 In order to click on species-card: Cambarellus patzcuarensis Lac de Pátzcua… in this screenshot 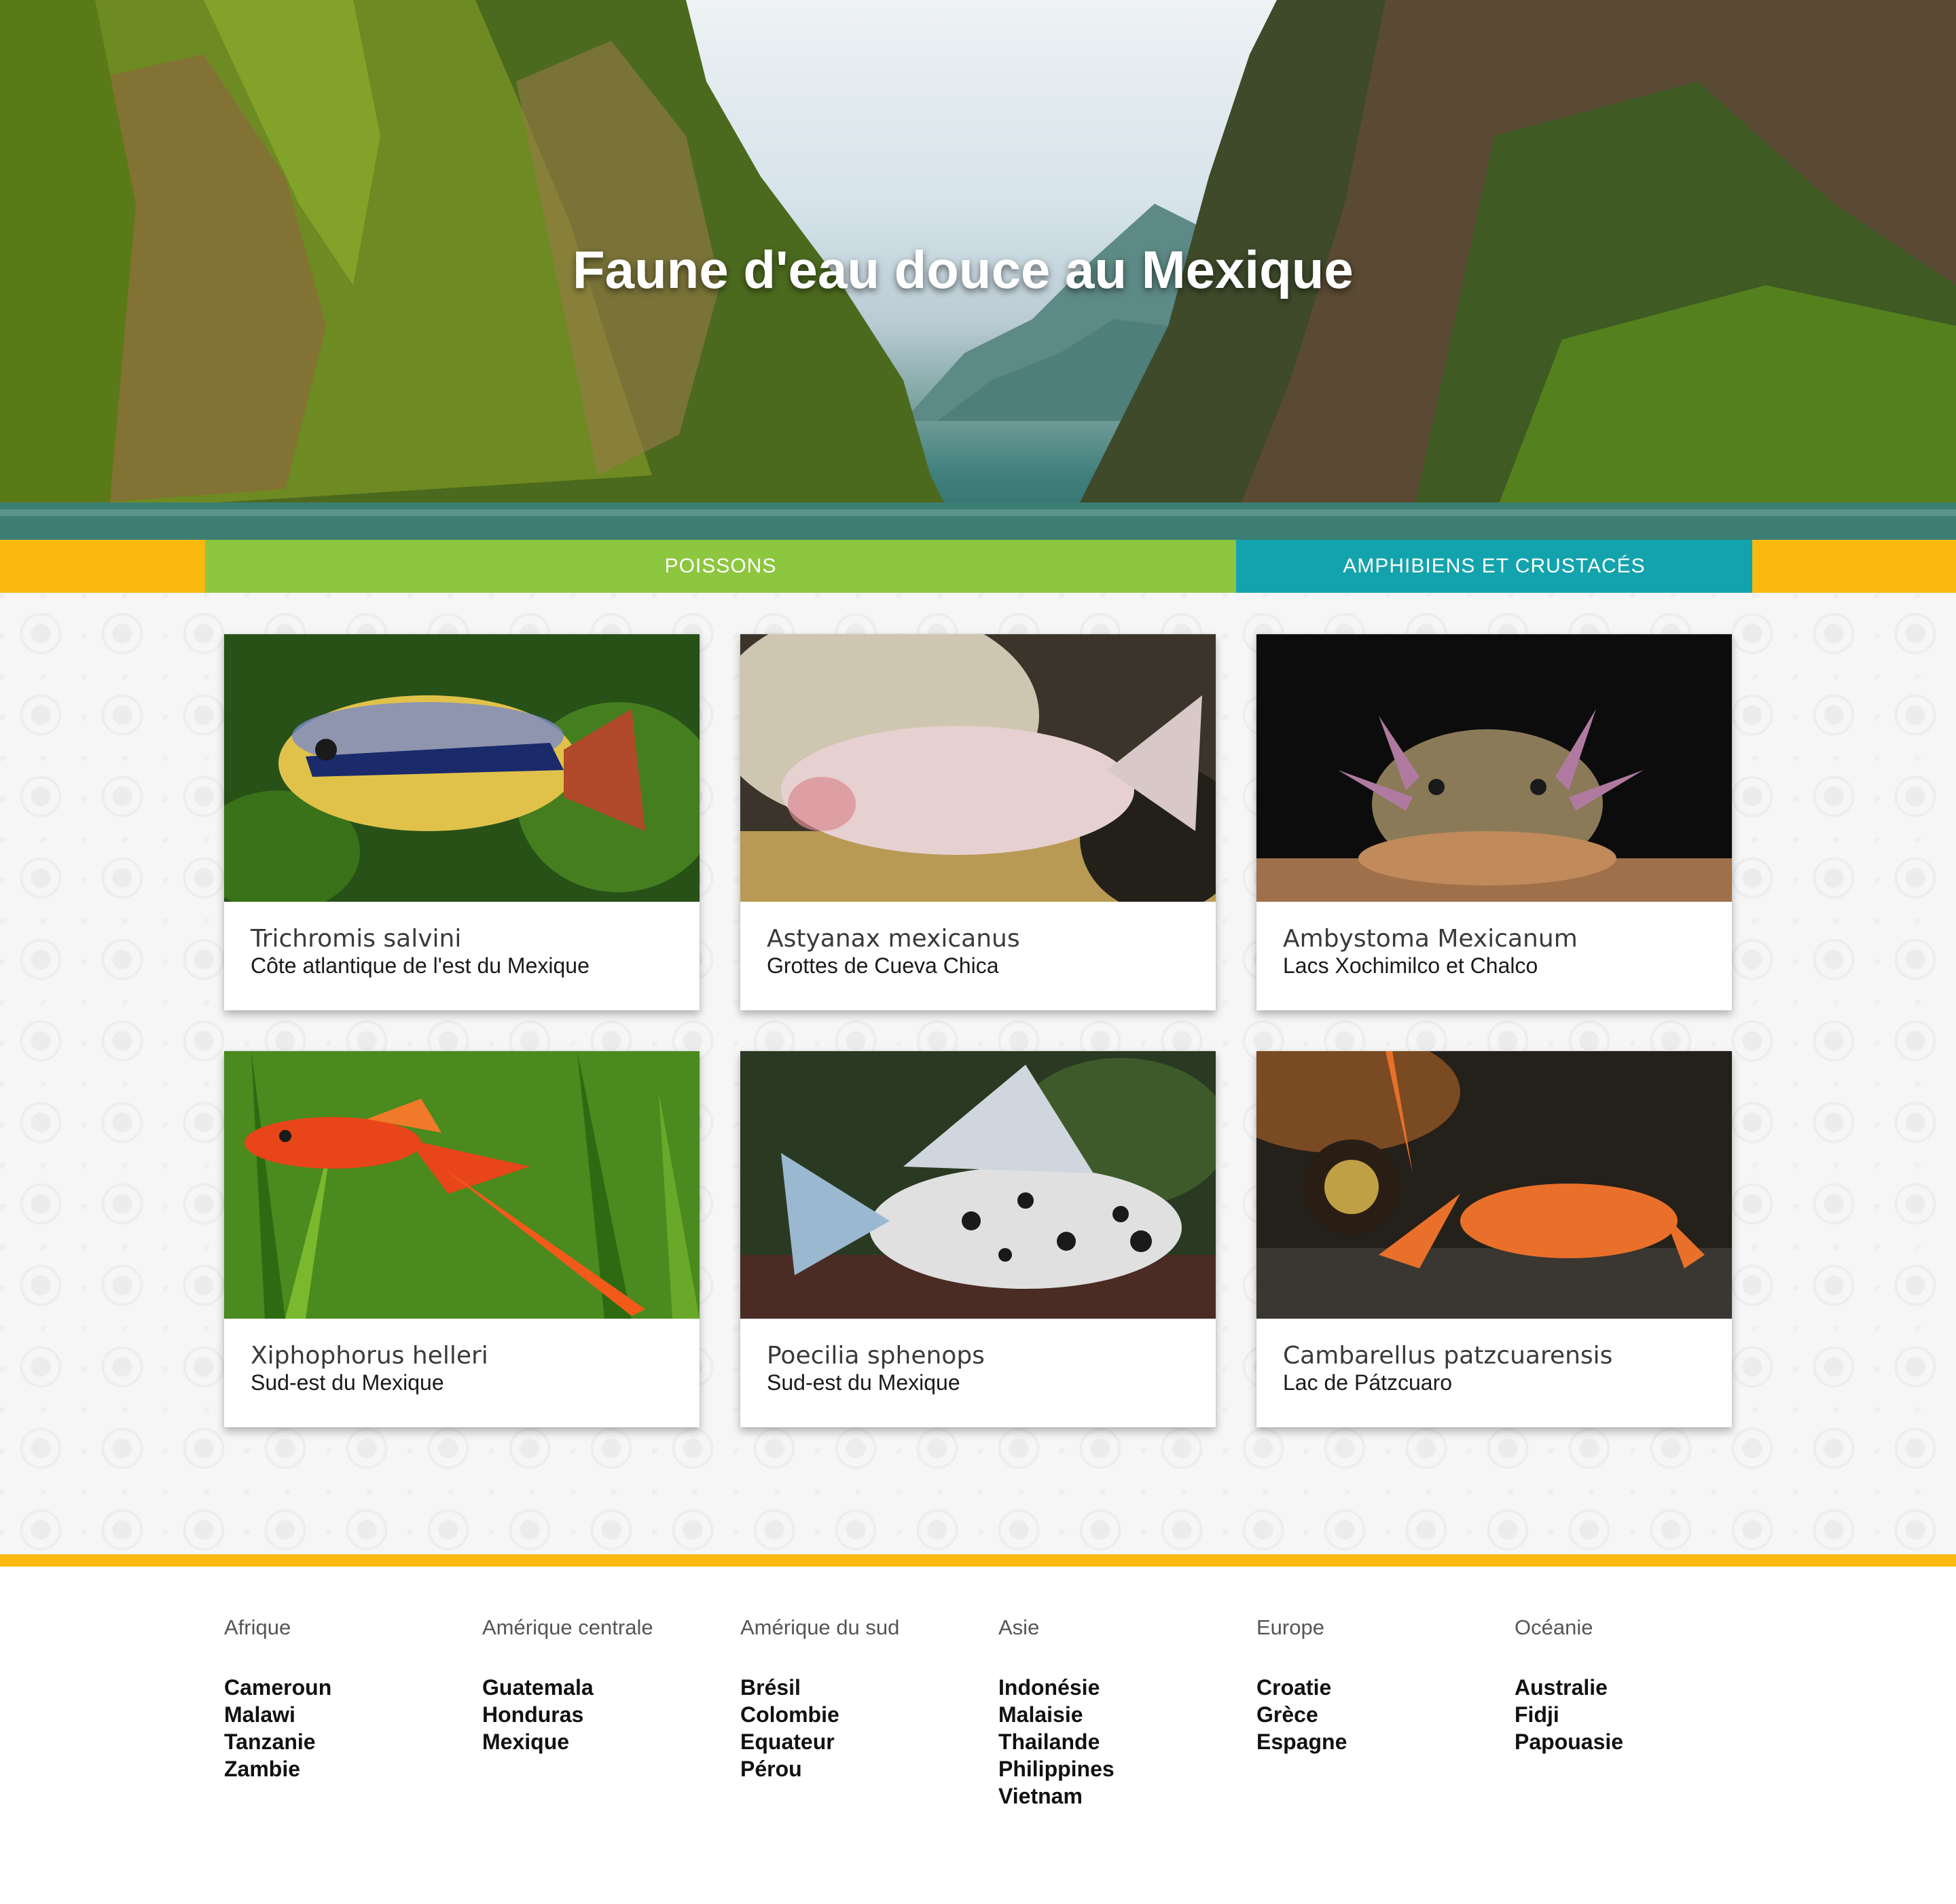, I will do `click(1494, 1239)`.